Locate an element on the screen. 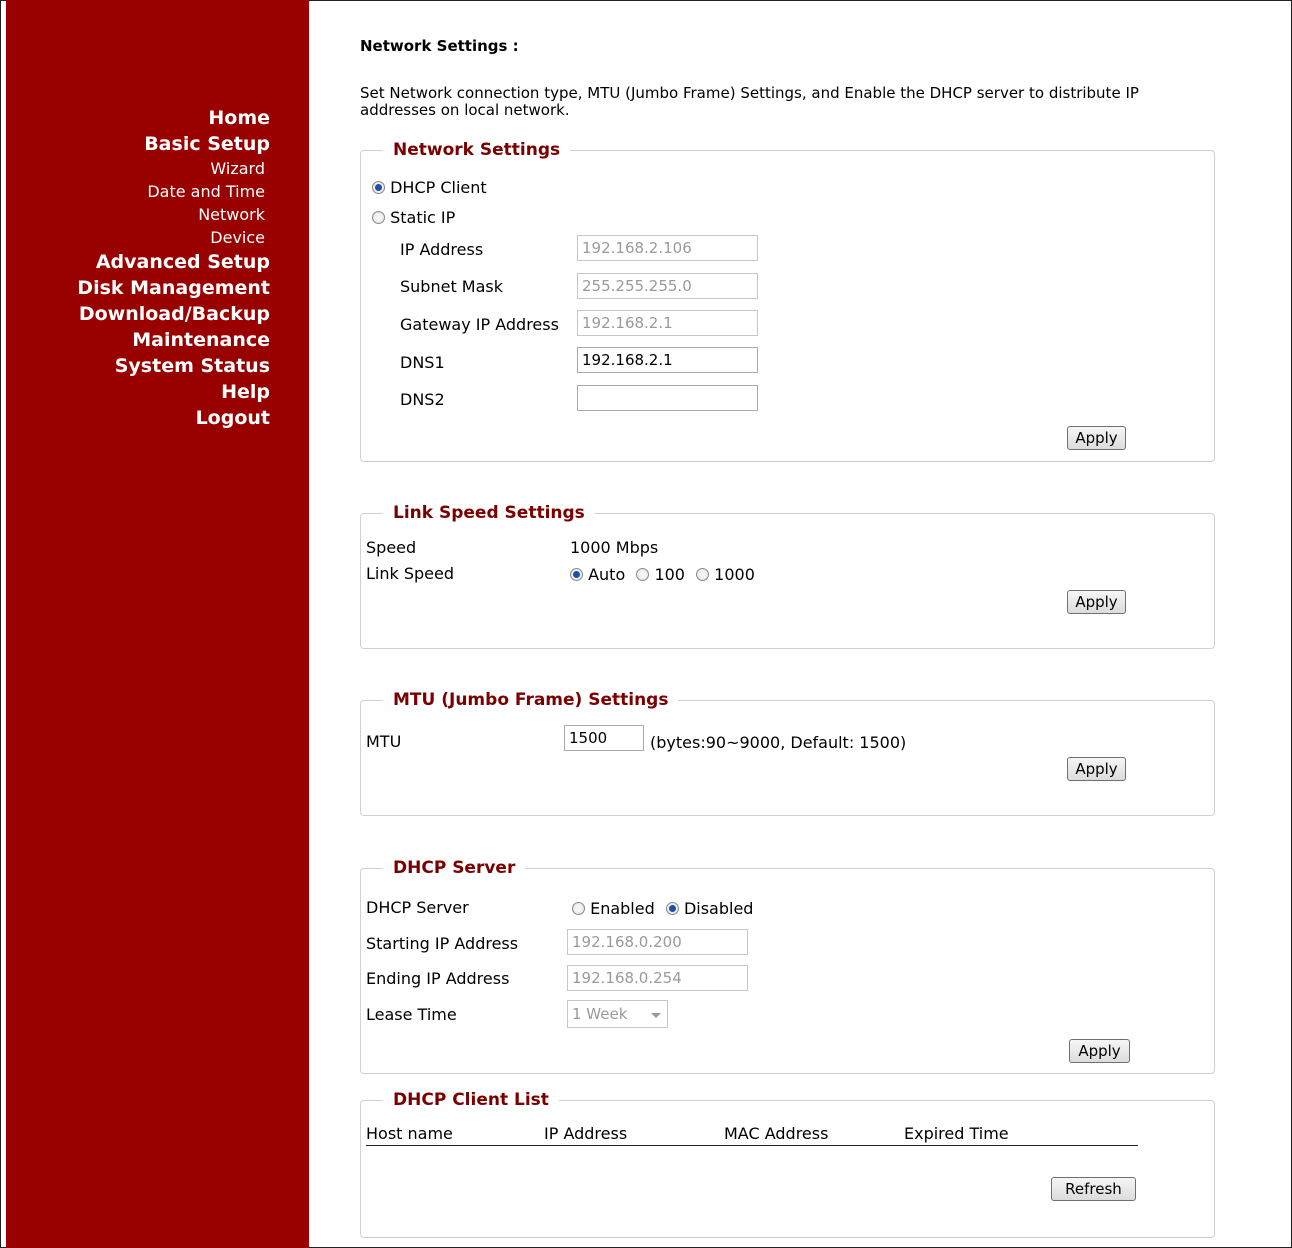  lease-time-value: 1 Week is located at coordinates (600, 1014).